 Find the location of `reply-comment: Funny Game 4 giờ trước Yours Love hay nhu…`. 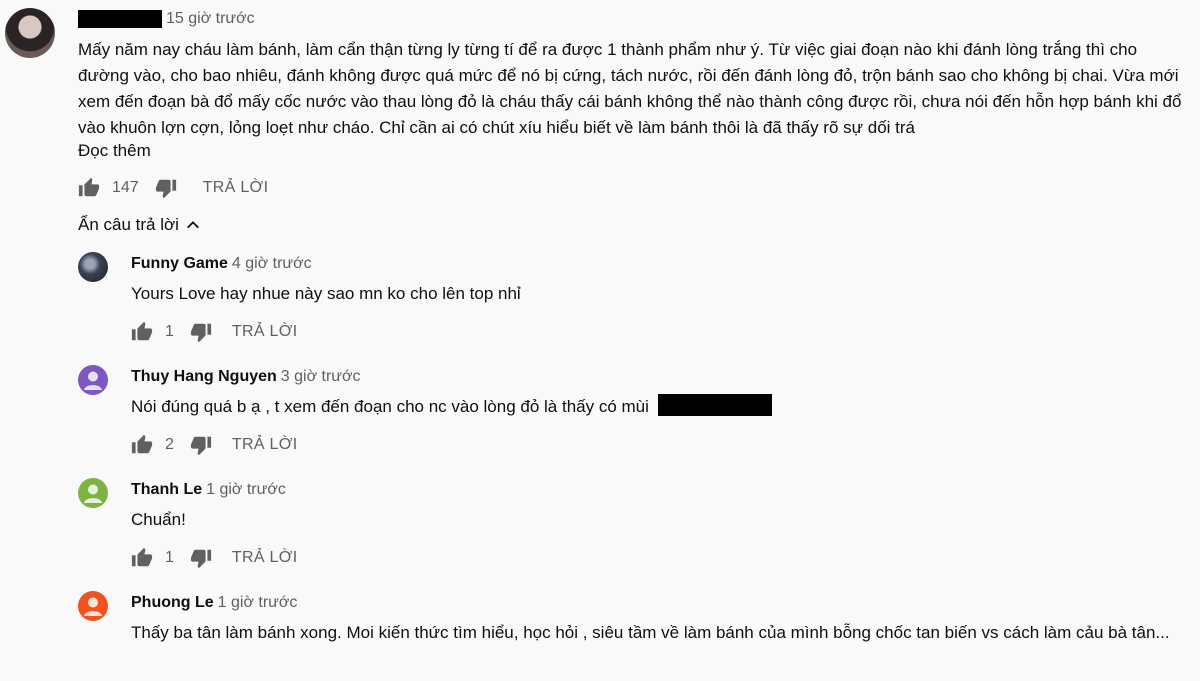

reply-comment: Funny Game 4 giờ trước Yours Love hay nhu… is located at coordinates (600, 300).